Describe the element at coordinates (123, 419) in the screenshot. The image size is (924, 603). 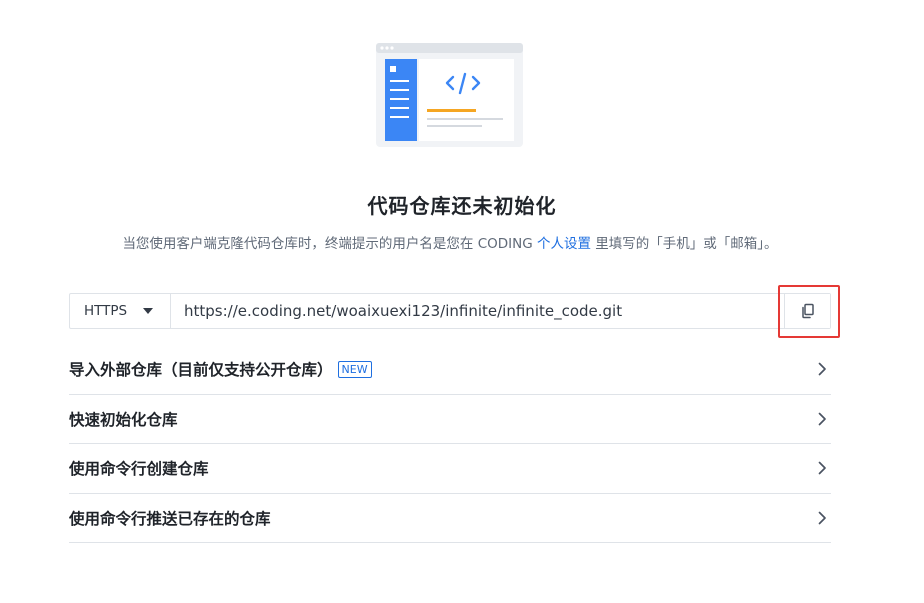
I see `option-label: 快速初始化仓库` at that location.